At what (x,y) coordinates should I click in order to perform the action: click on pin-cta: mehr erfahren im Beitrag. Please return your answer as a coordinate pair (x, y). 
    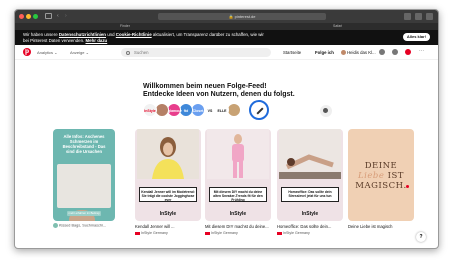
    Looking at the image, I should click on (84, 213).